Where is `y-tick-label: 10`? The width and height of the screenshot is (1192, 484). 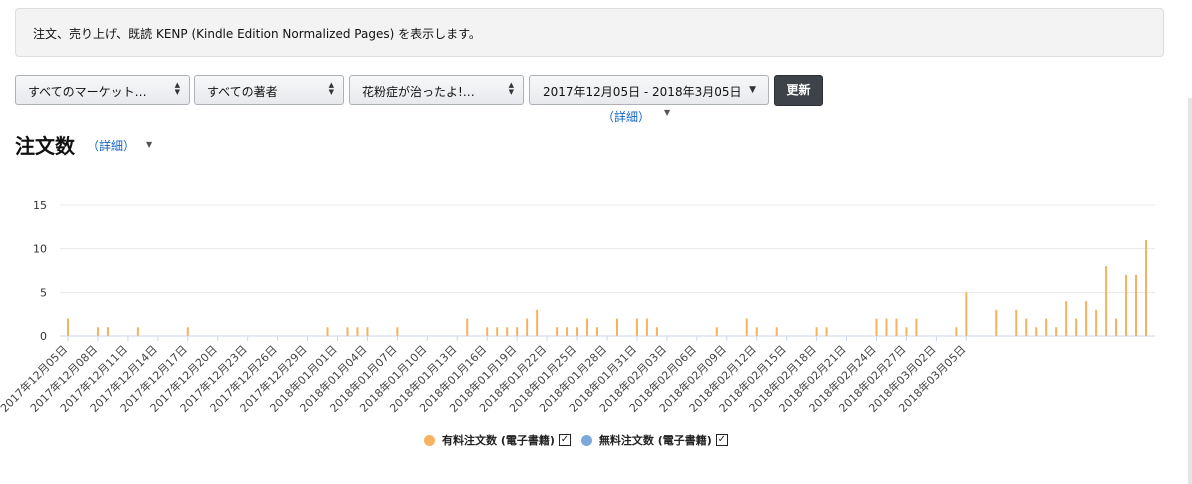
y-tick-label: 10 is located at coordinates (40, 249).